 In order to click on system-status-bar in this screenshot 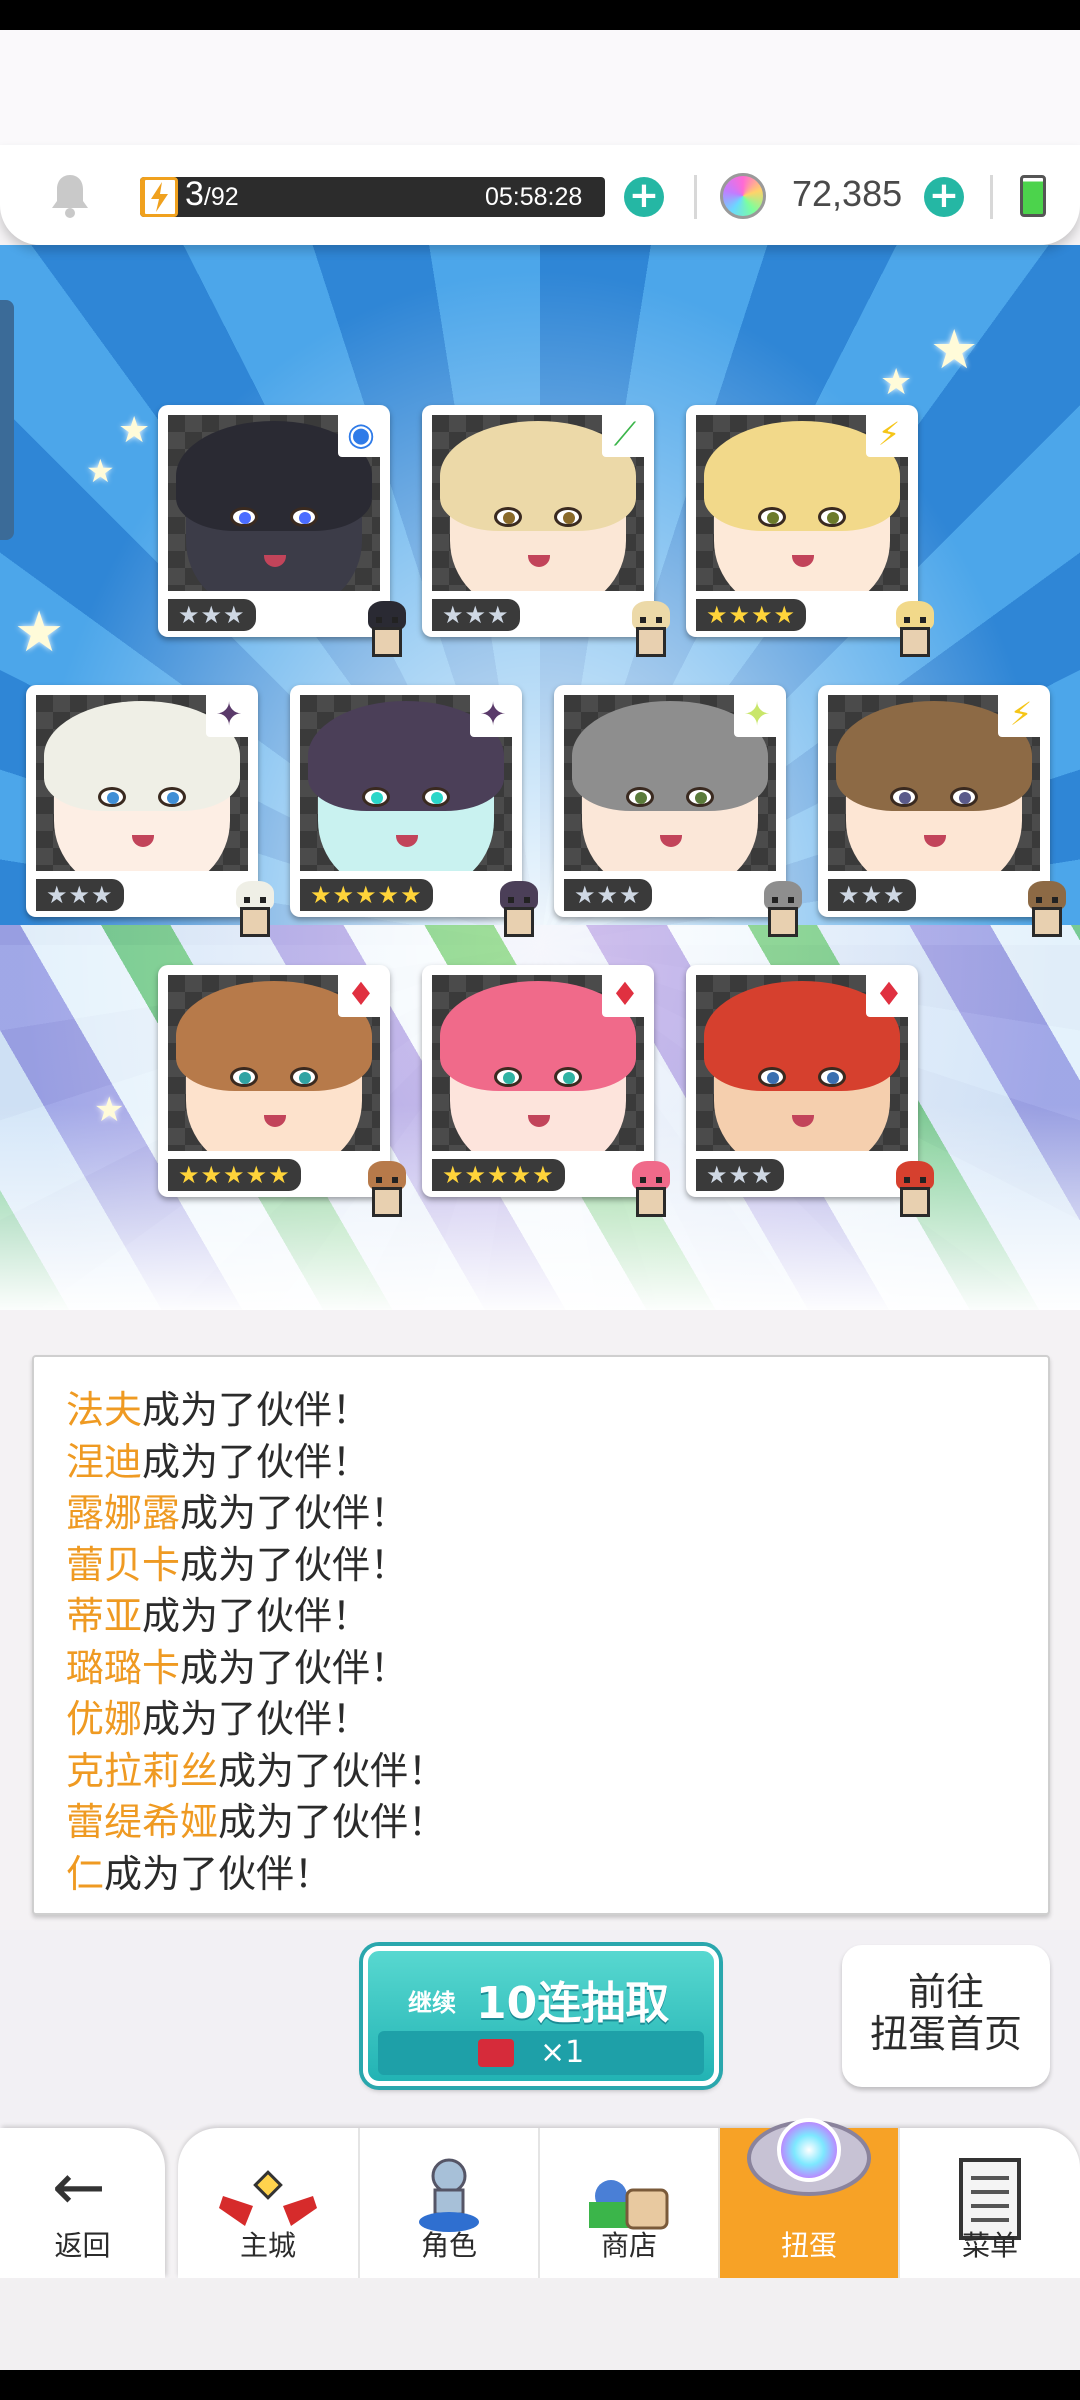, I will do `click(540, 15)`.